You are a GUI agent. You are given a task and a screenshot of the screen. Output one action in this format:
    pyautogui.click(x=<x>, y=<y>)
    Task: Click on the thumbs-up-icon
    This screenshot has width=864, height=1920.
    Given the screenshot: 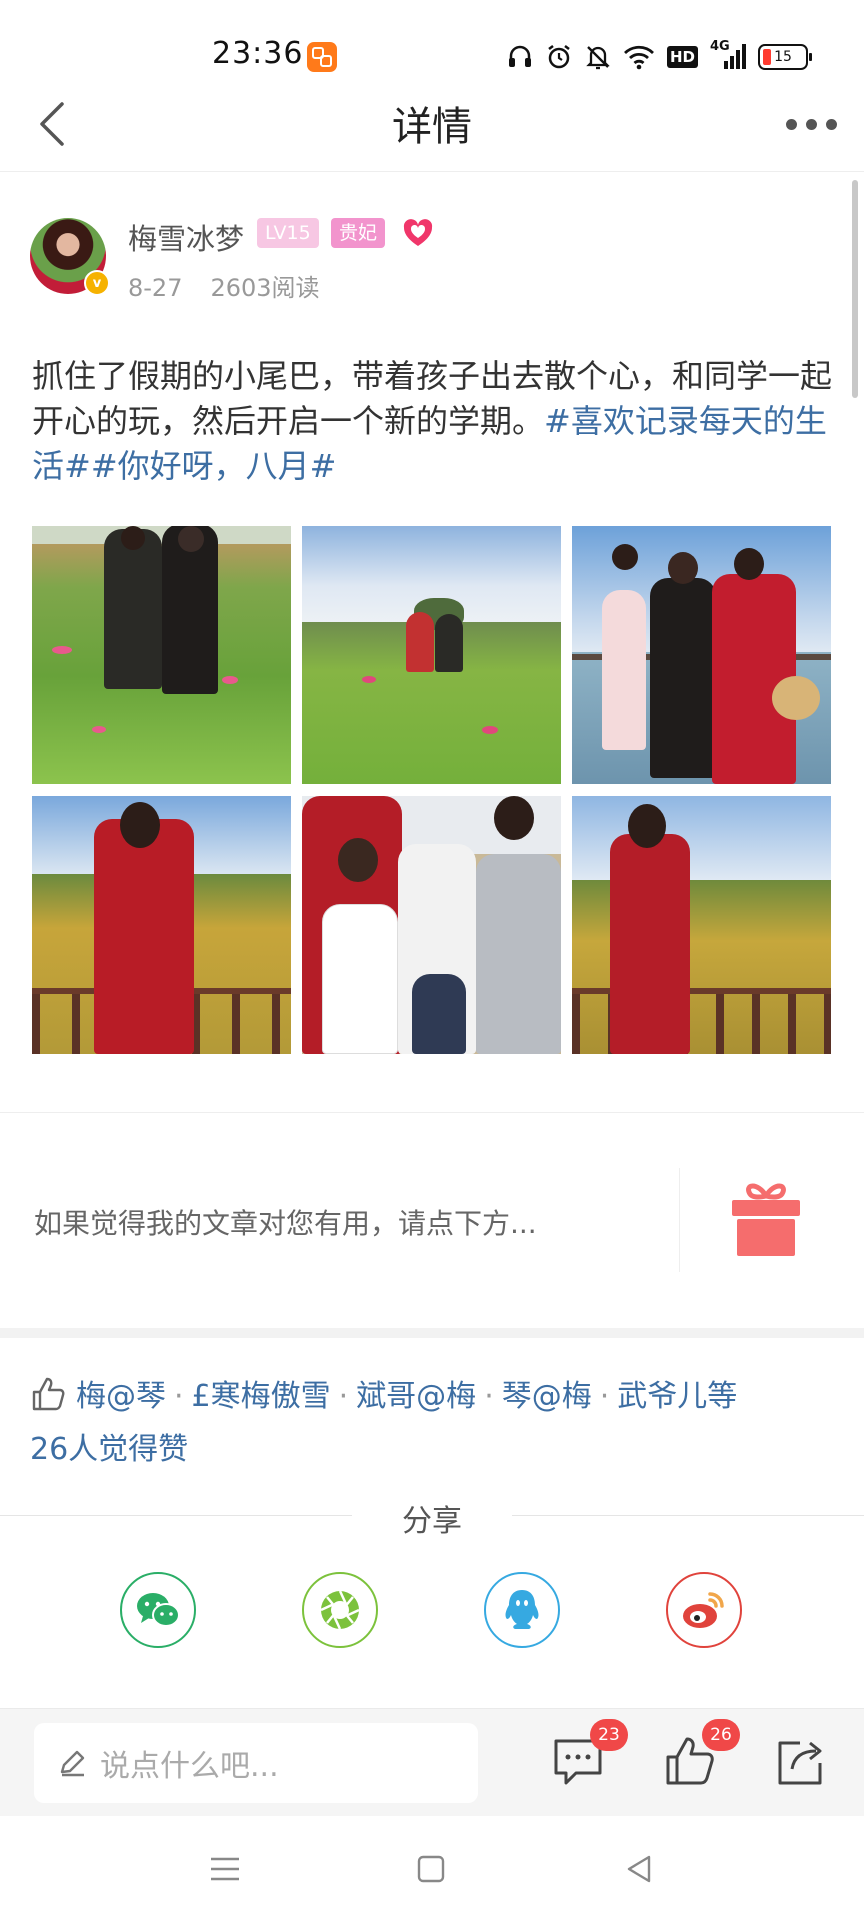 What is the action you would take?
    pyautogui.click(x=48, y=1394)
    